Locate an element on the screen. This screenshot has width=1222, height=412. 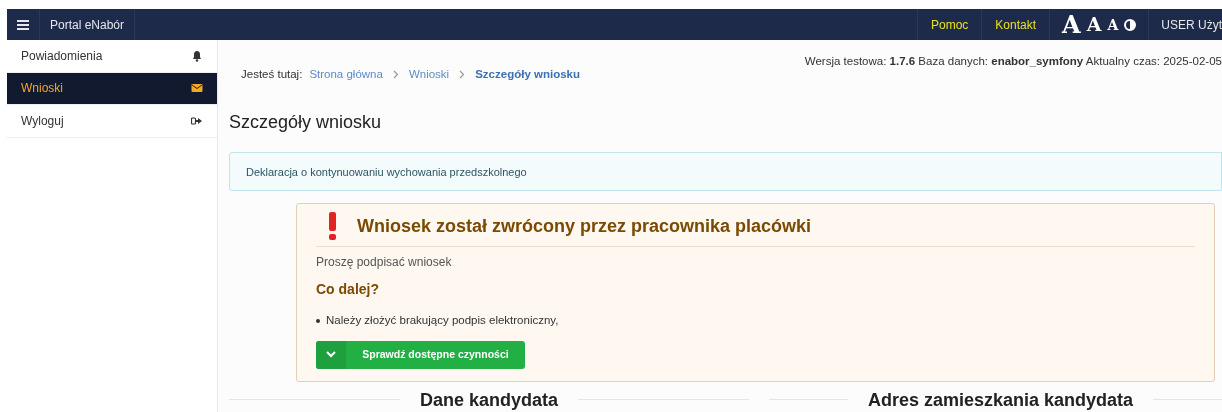
bullet-icon is located at coordinates (318, 320).